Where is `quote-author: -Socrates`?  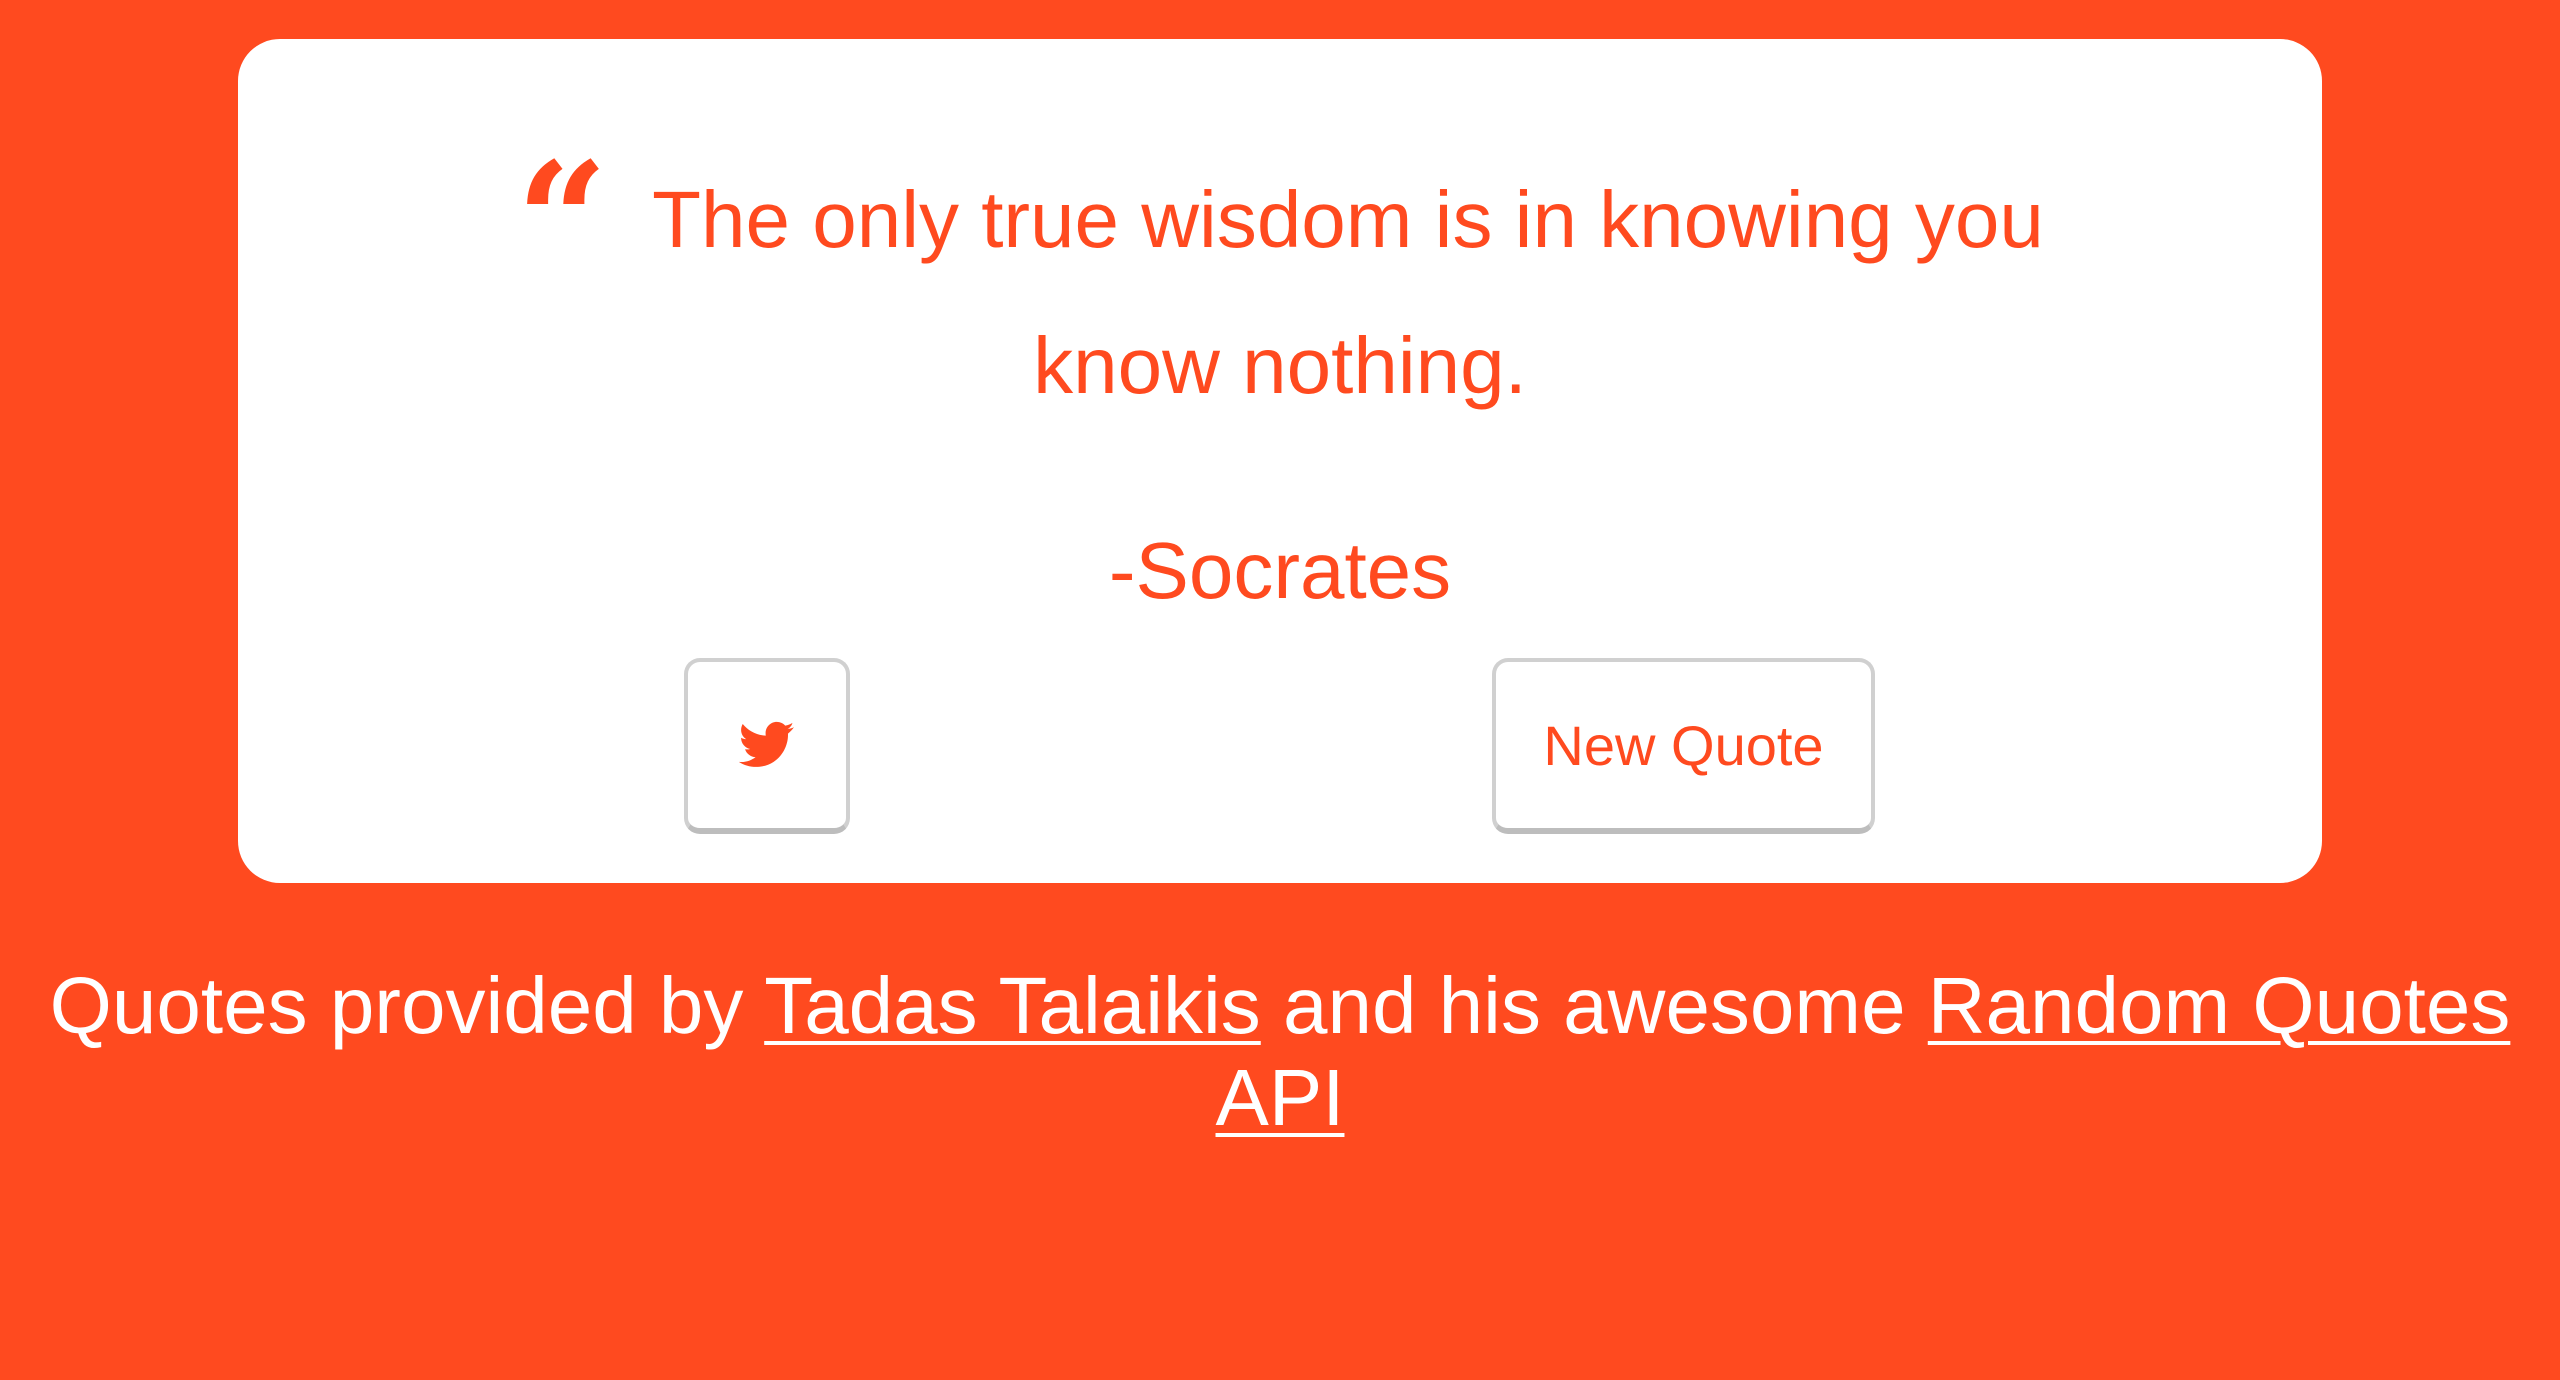
quote-author: -Socrates is located at coordinates (1280, 570).